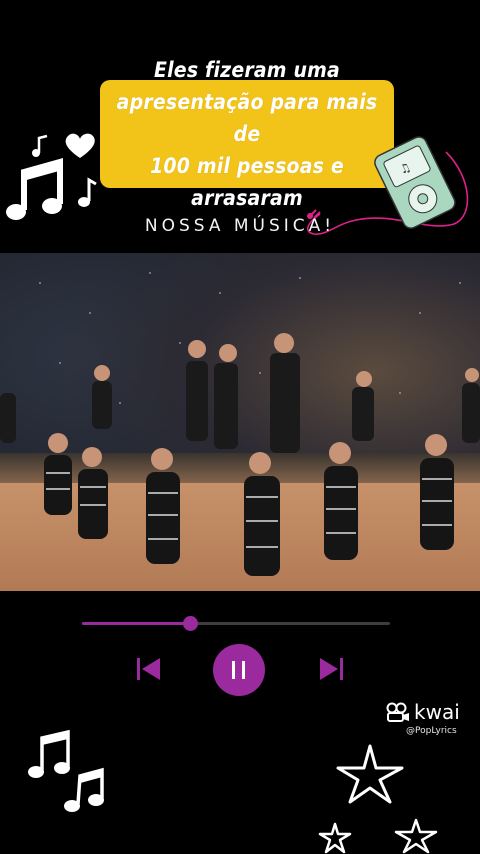 The width and height of the screenshot is (480, 854). What do you see at coordinates (80, 145) in the screenshot?
I see `heart-icon` at bounding box center [80, 145].